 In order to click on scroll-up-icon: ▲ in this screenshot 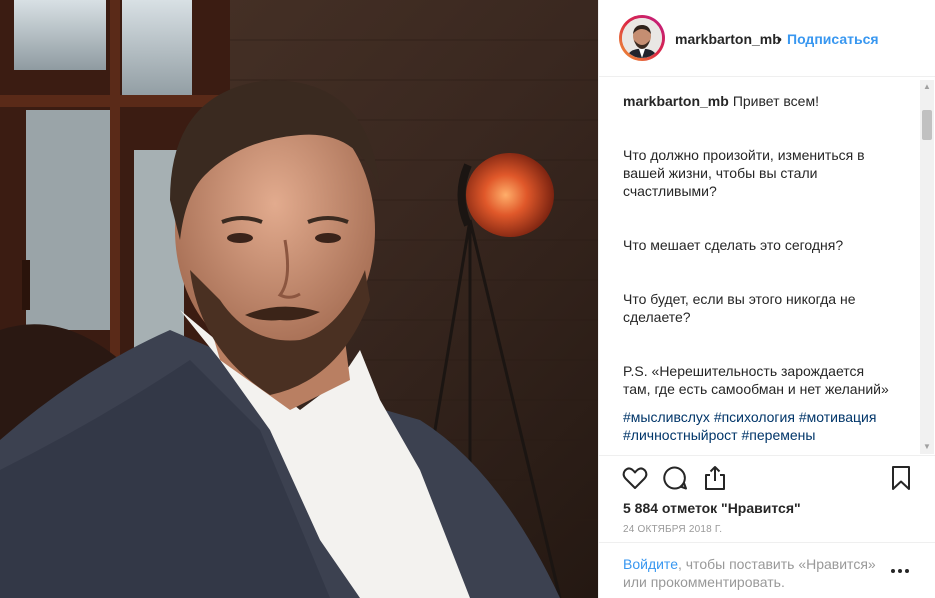, I will do `click(927, 87)`.